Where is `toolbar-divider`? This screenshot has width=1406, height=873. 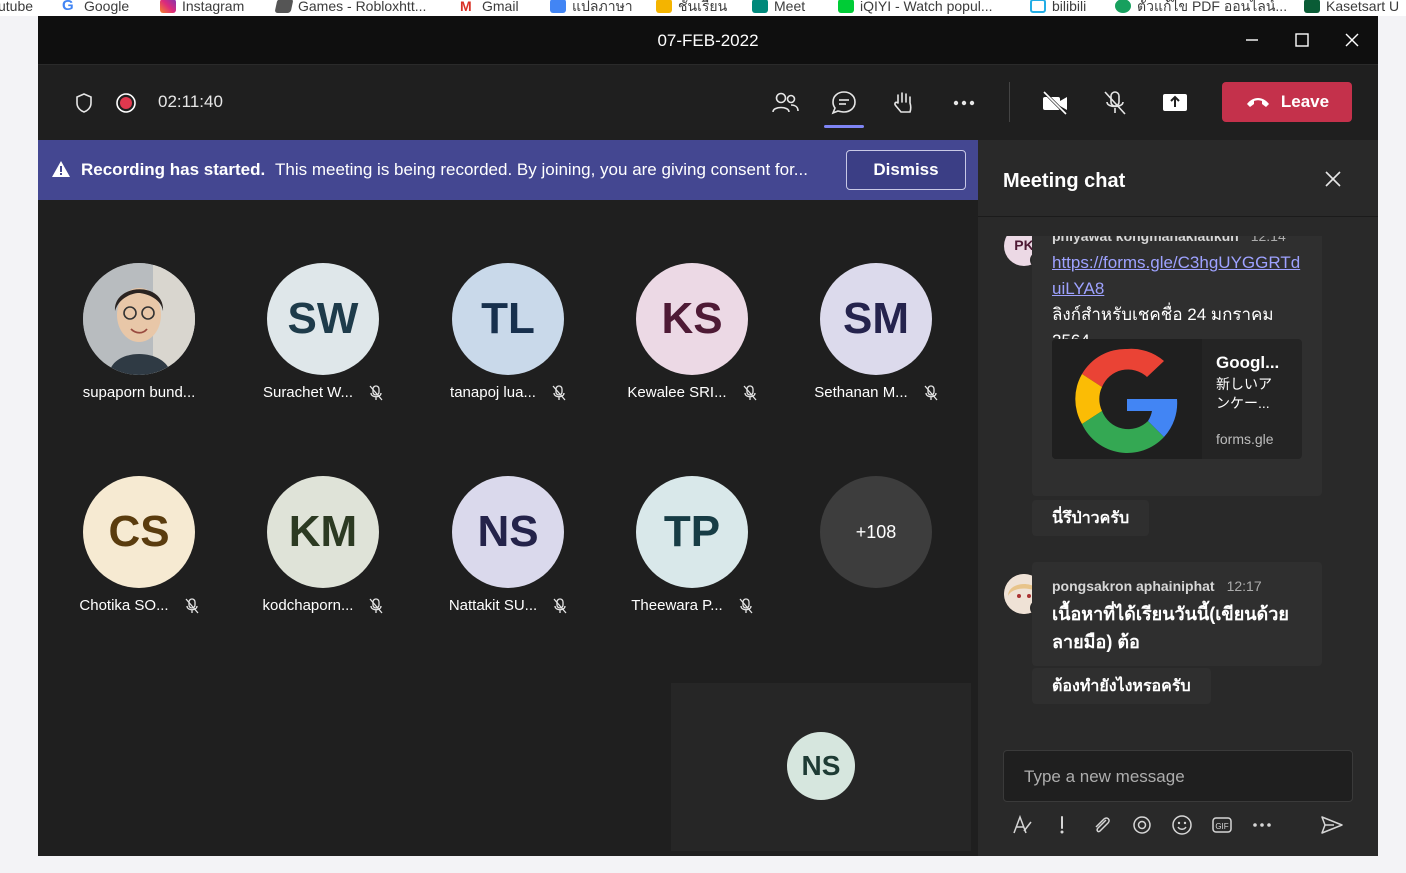 toolbar-divider is located at coordinates (1009, 102).